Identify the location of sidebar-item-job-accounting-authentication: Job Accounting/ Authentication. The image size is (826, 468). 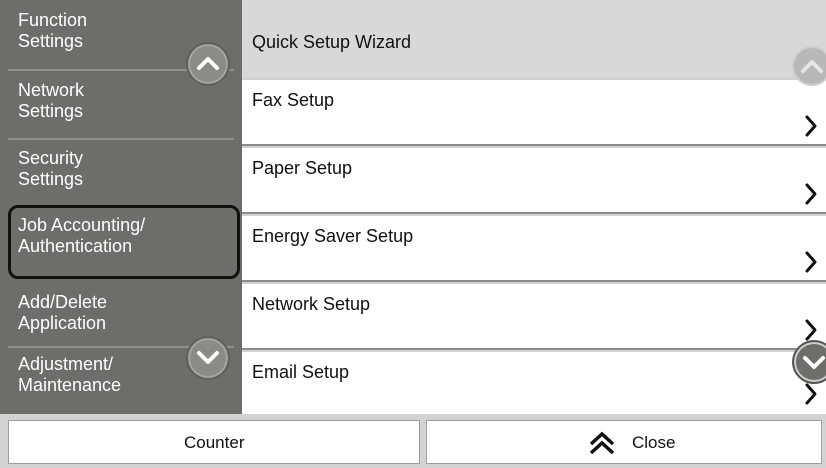
(124, 242).